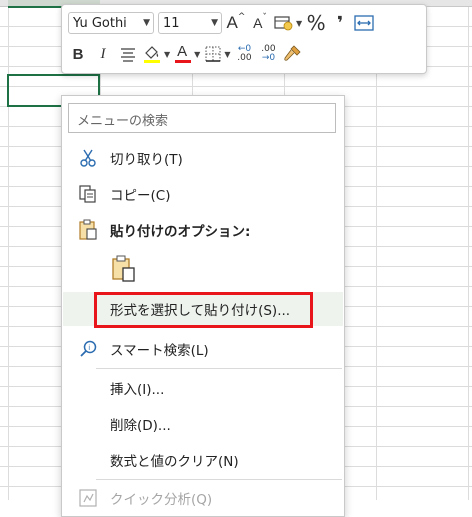  I want to click on borders-button: ▼, so click(217, 54).